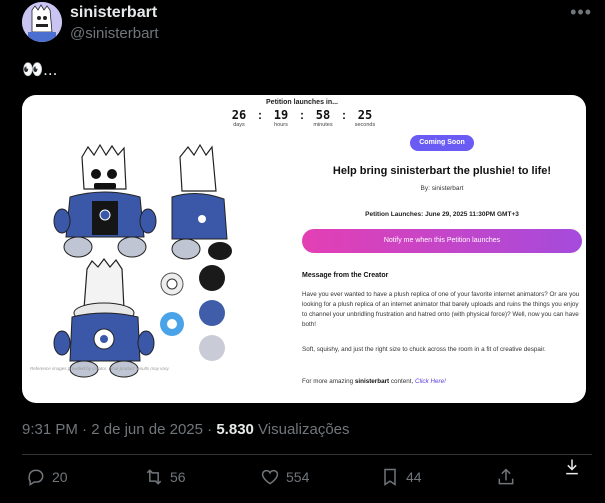 This screenshot has width=605, height=503. I want to click on countdown-days-value: 26, so click(239, 115).